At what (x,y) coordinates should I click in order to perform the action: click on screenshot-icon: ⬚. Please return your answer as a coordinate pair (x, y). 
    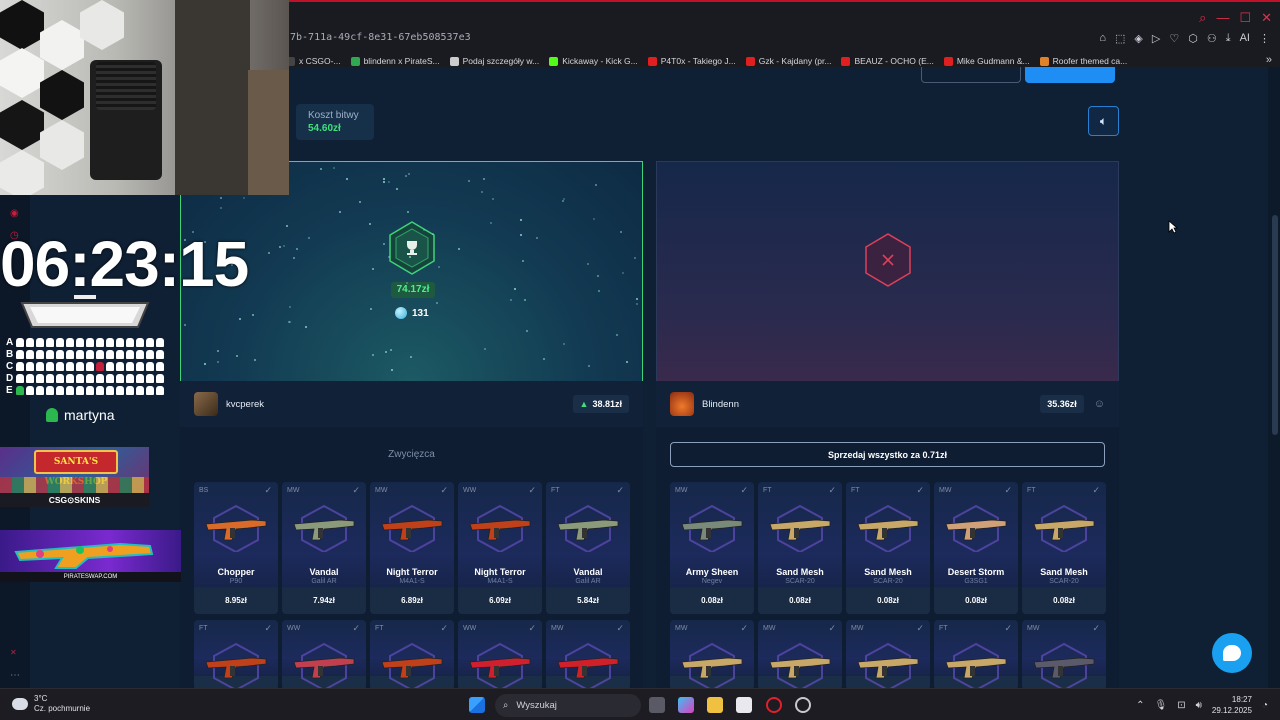
    Looking at the image, I should click on (1120, 38).